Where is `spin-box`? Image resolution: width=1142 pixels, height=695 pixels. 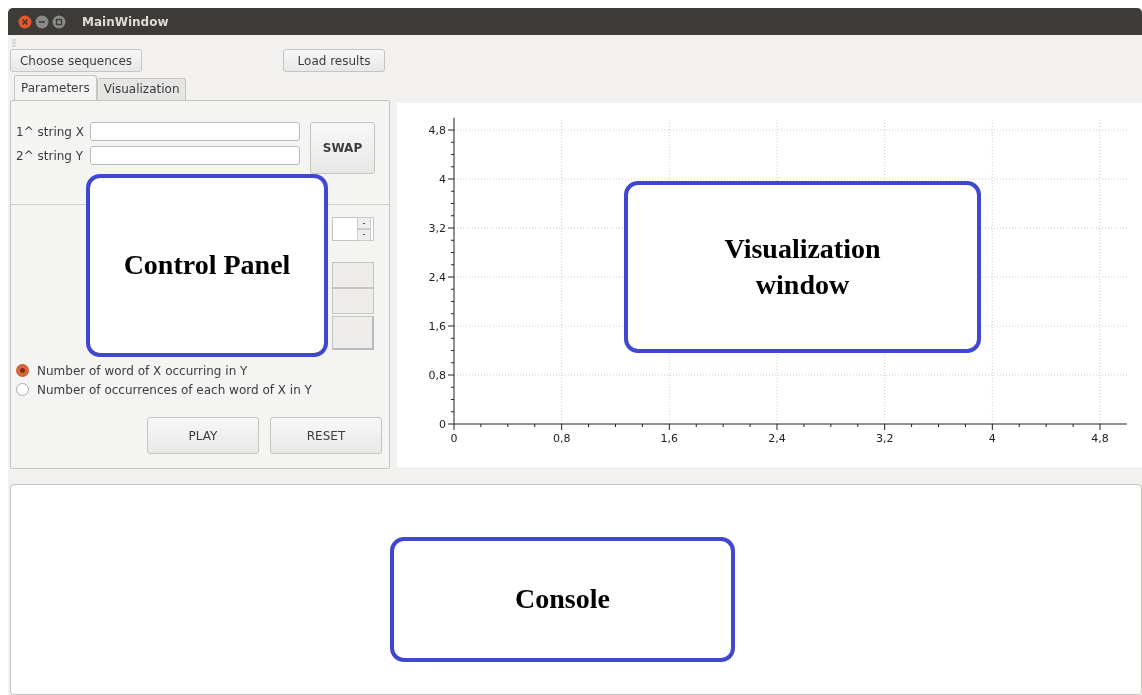 spin-box is located at coordinates (353, 229).